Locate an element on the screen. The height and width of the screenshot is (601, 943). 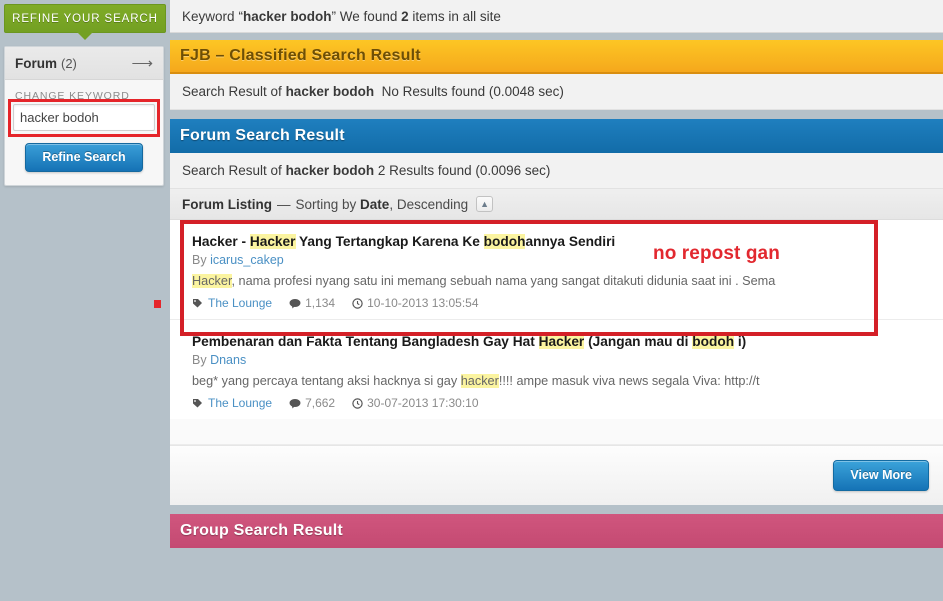
refine-button-wrap: Refine Search is located at coordinates (84, 158).